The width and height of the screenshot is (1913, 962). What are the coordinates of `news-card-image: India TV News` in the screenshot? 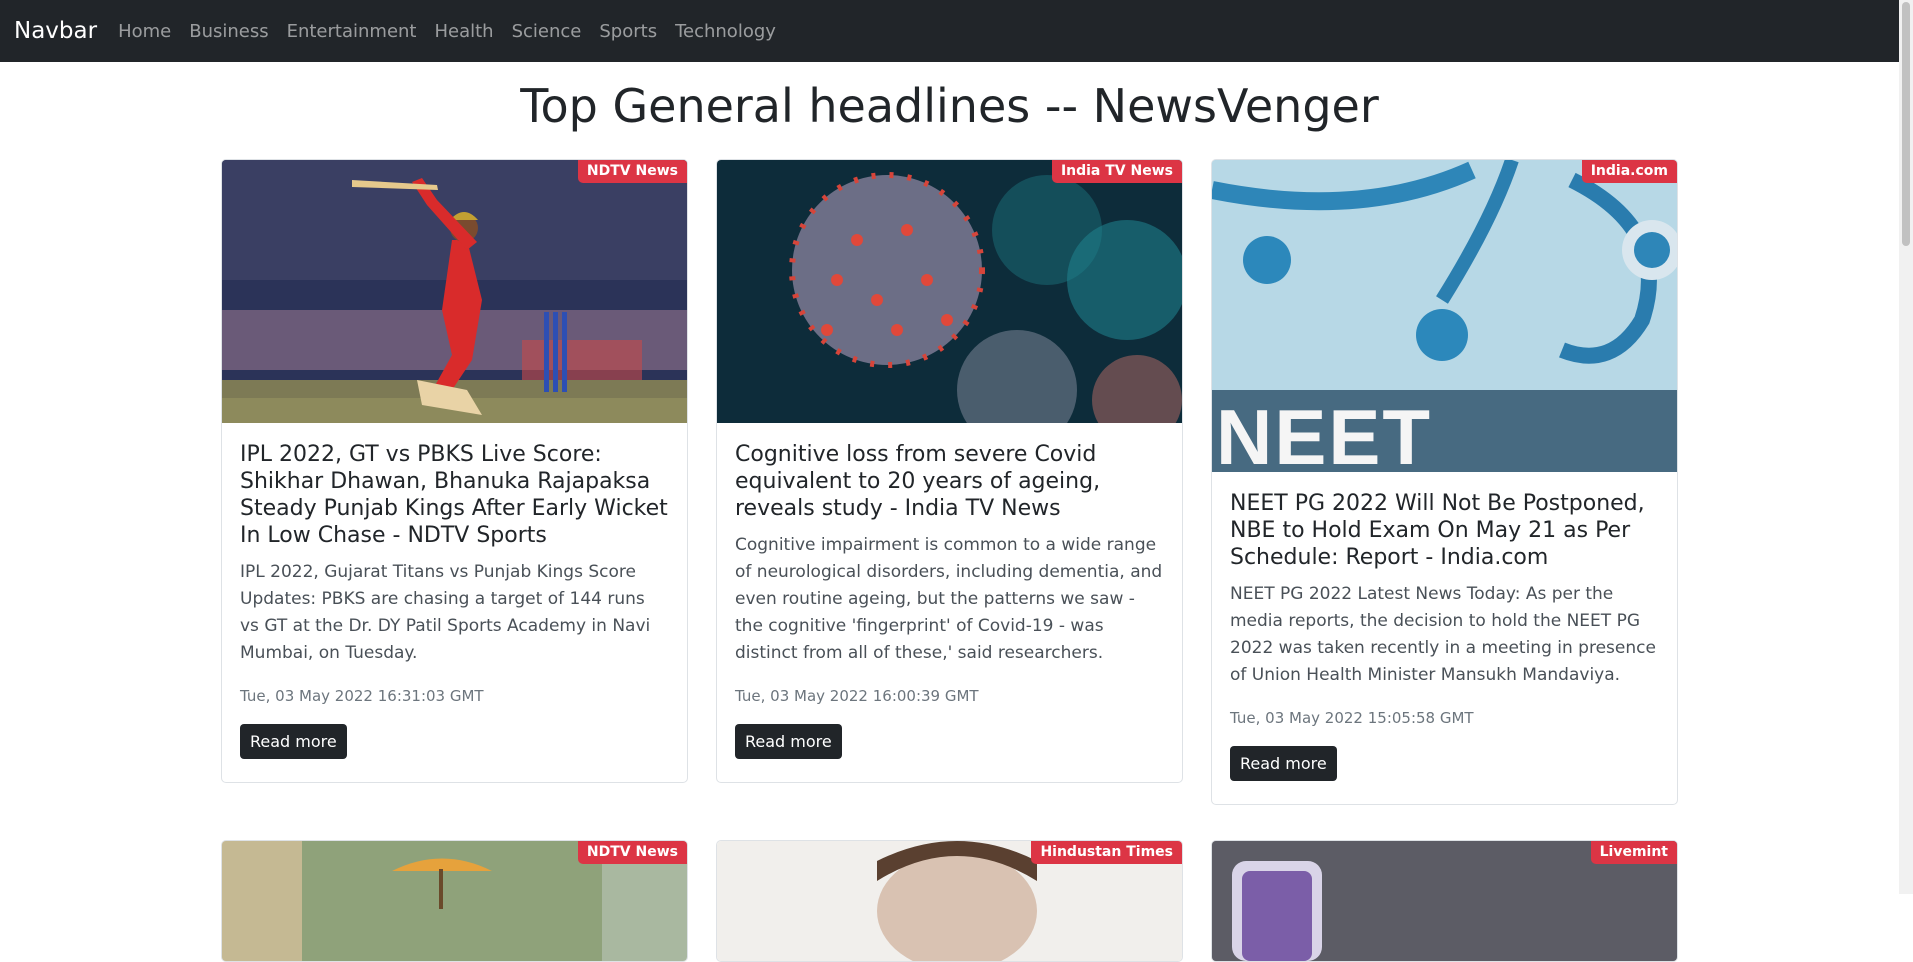 It's located at (949, 291).